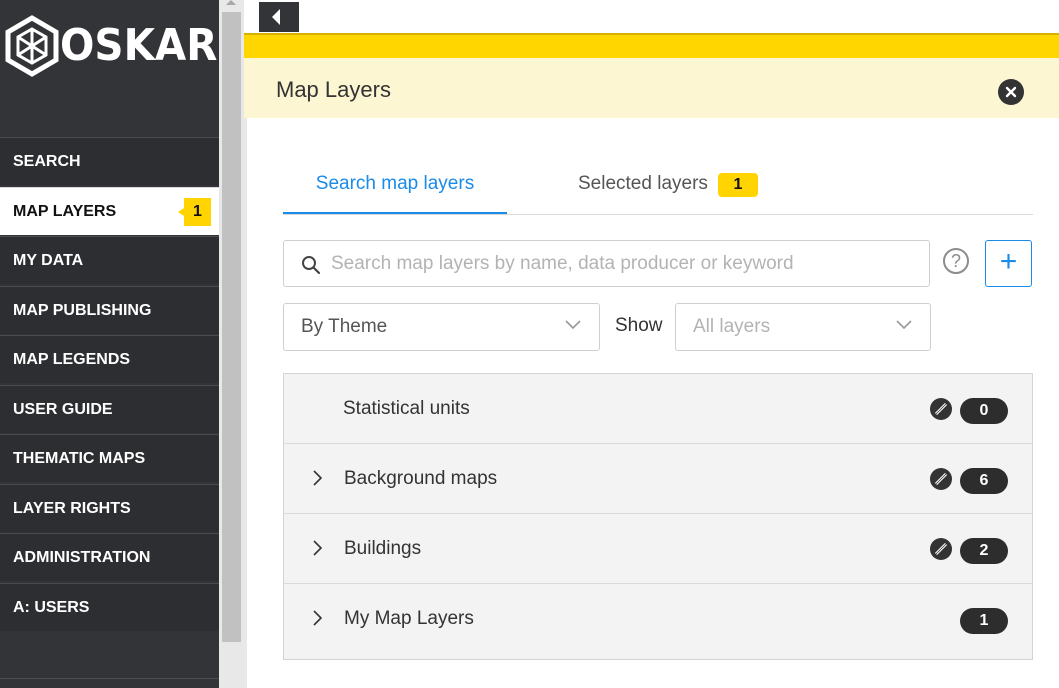 The height and width of the screenshot is (688, 1059). What do you see at coordinates (109, 678) in the screenshot?
I see `sidebar-divider` at bounding box center [109, 678].